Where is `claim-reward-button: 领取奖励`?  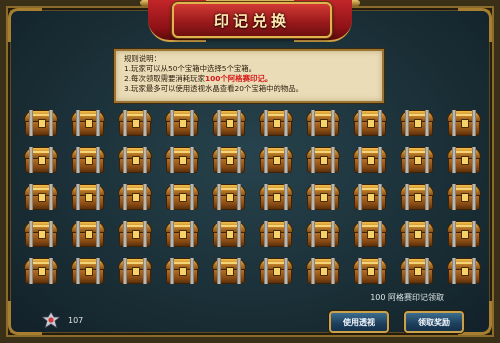
claim-reward-button: 领取奖励 is located at coordinates (434, 322).